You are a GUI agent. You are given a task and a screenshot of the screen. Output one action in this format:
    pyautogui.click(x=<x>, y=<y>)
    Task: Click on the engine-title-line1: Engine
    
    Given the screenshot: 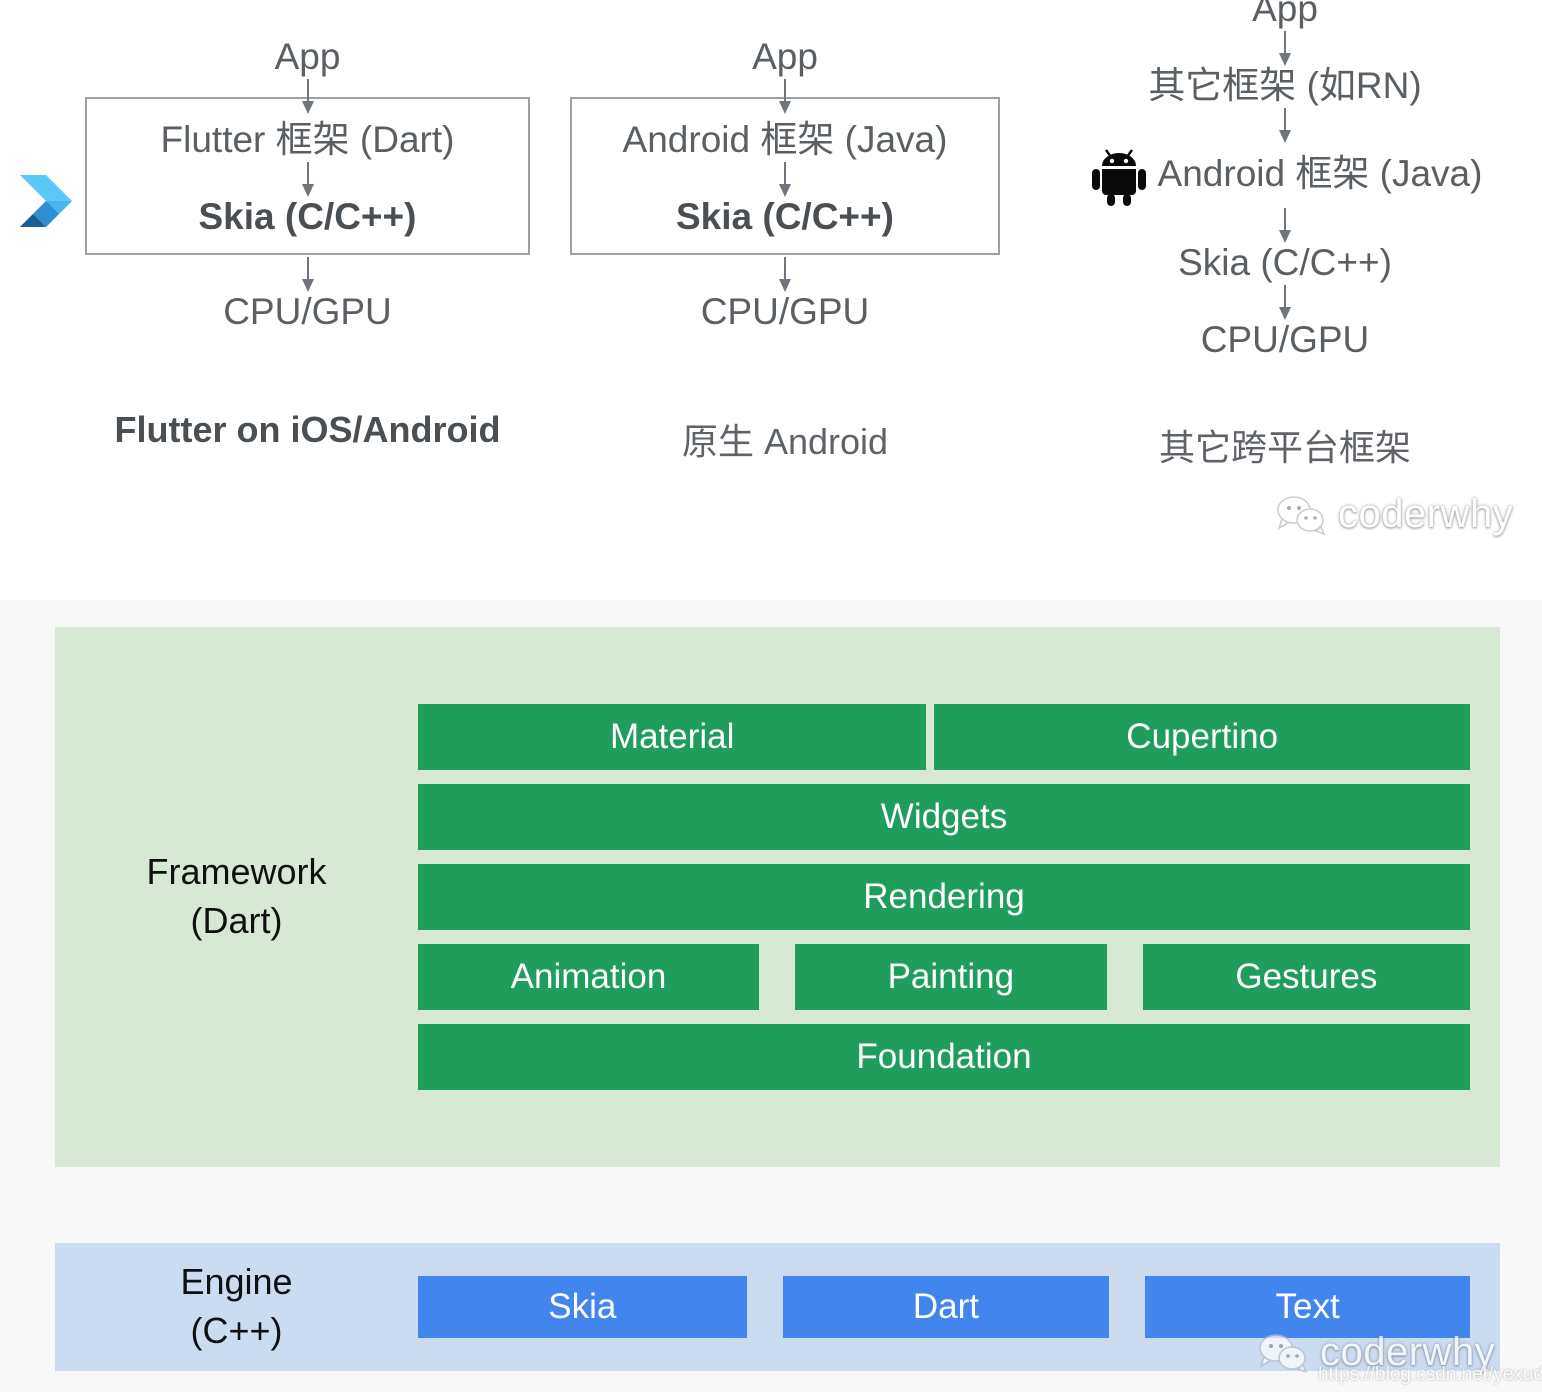 What is the action you would take?
    pyautogui.click(x=236, y=1282)
    